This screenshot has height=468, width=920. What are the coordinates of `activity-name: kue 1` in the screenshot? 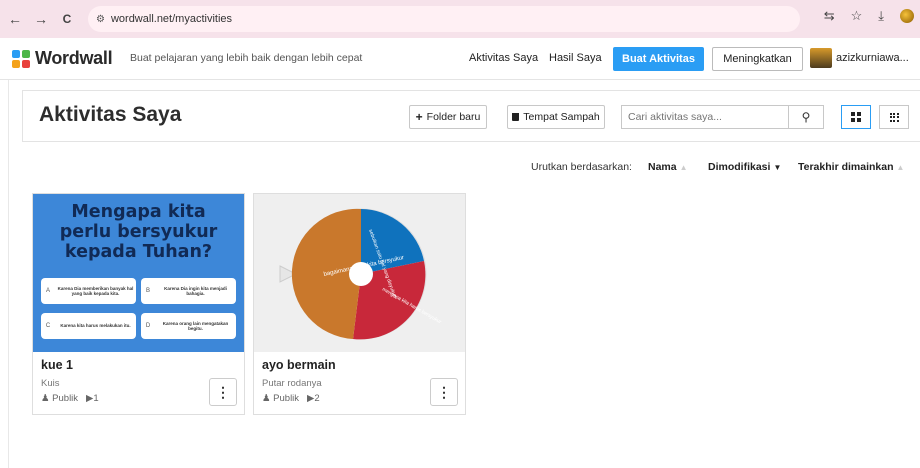 It's located at (57, 365).